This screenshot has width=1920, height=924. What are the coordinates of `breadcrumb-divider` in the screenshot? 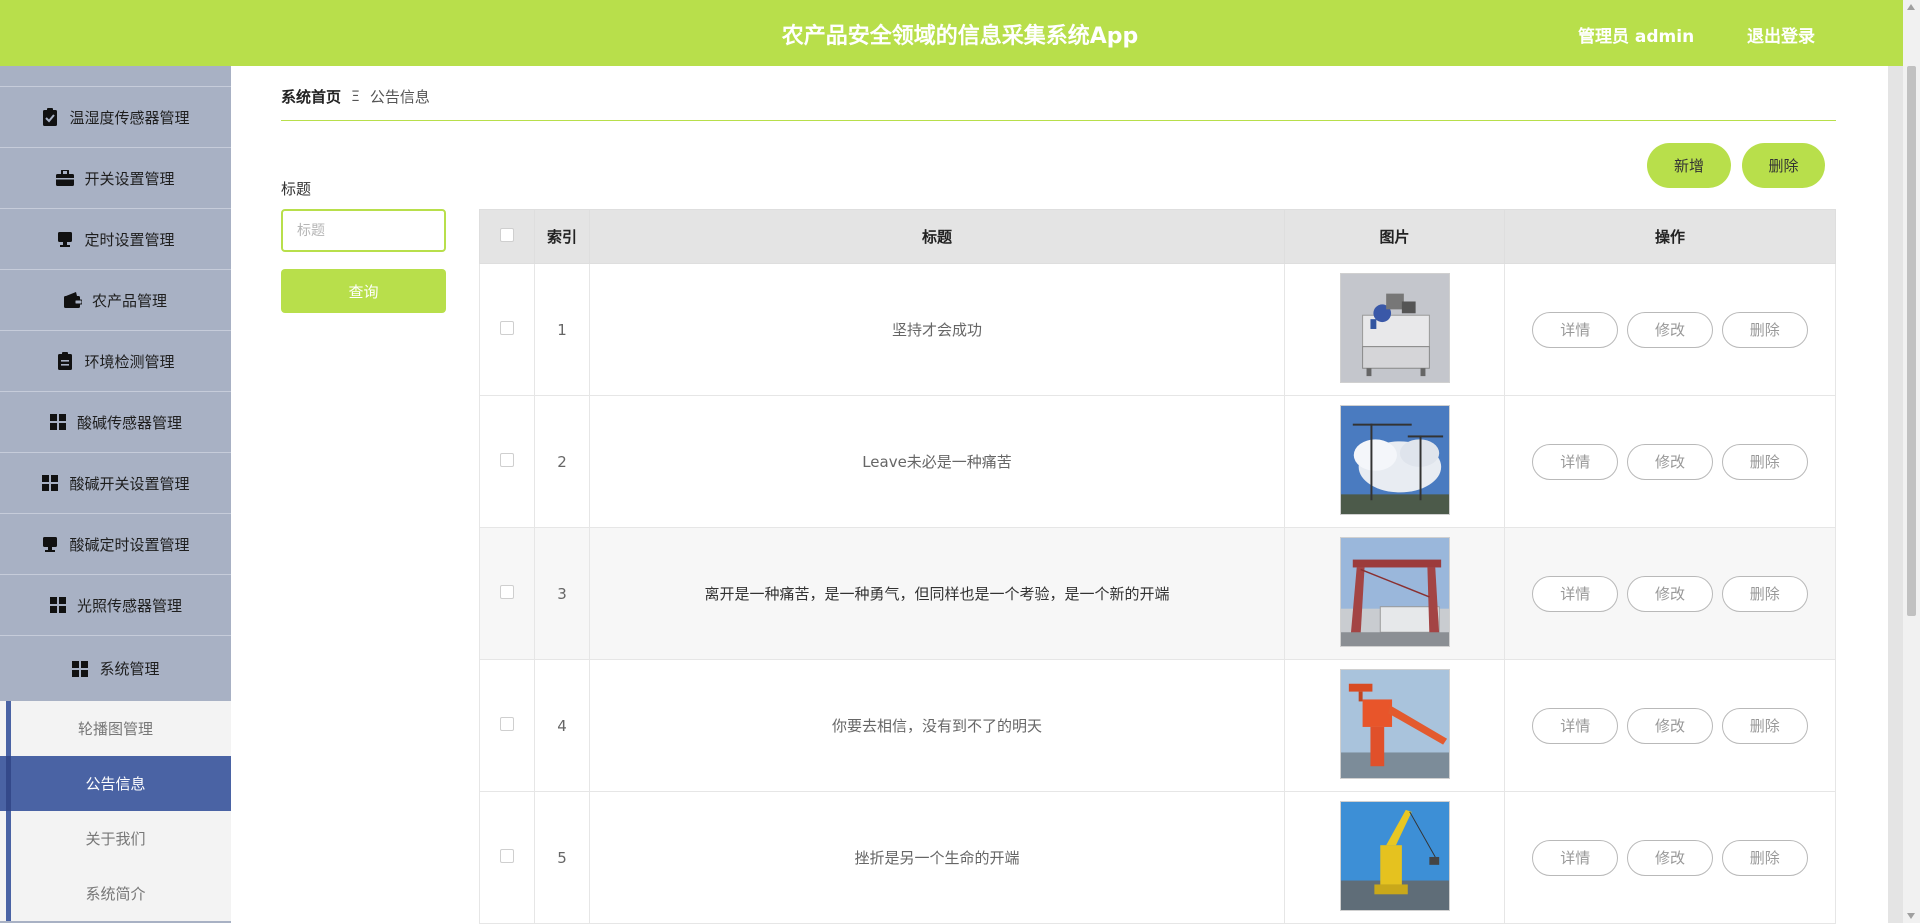 It's located at (1058, 120).